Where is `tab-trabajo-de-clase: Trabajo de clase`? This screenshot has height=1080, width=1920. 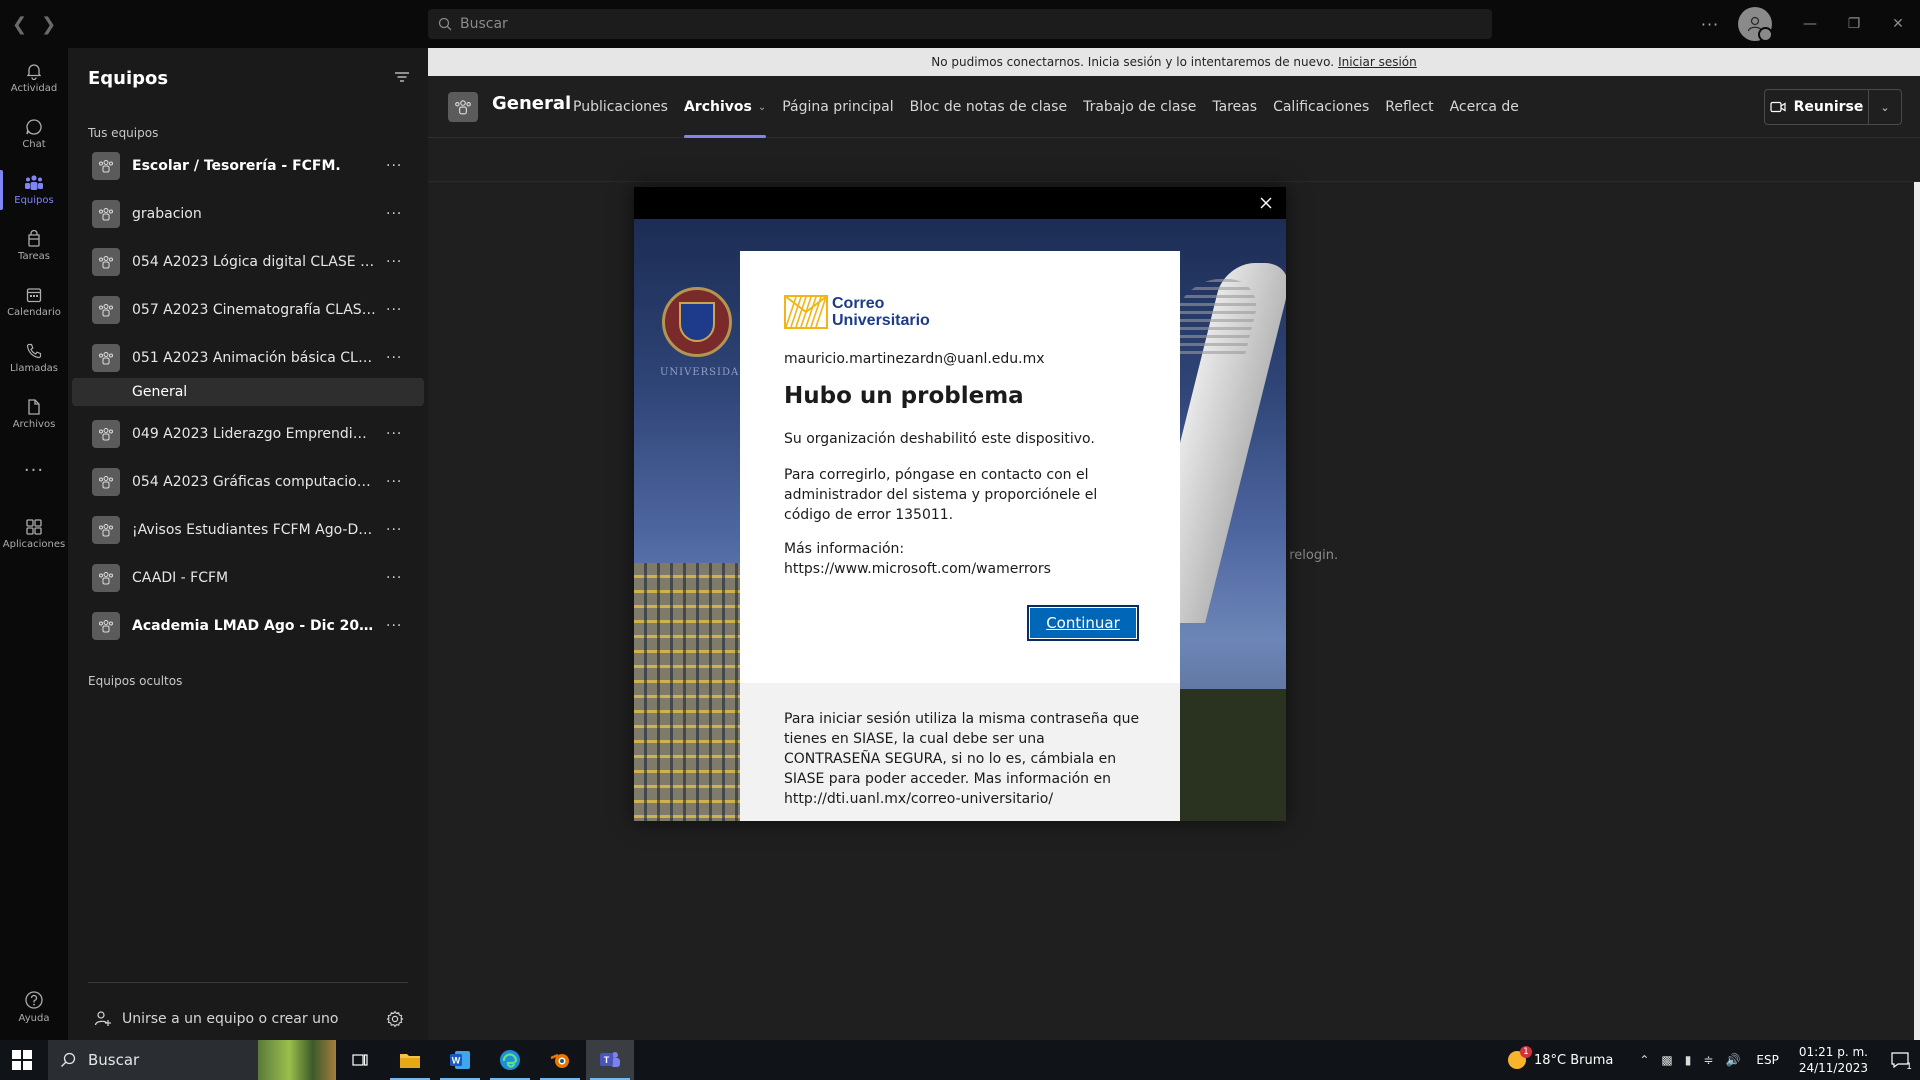
tab-trabajo-de-clase: Trabajo de clase is located at coordinates (1139, 107).